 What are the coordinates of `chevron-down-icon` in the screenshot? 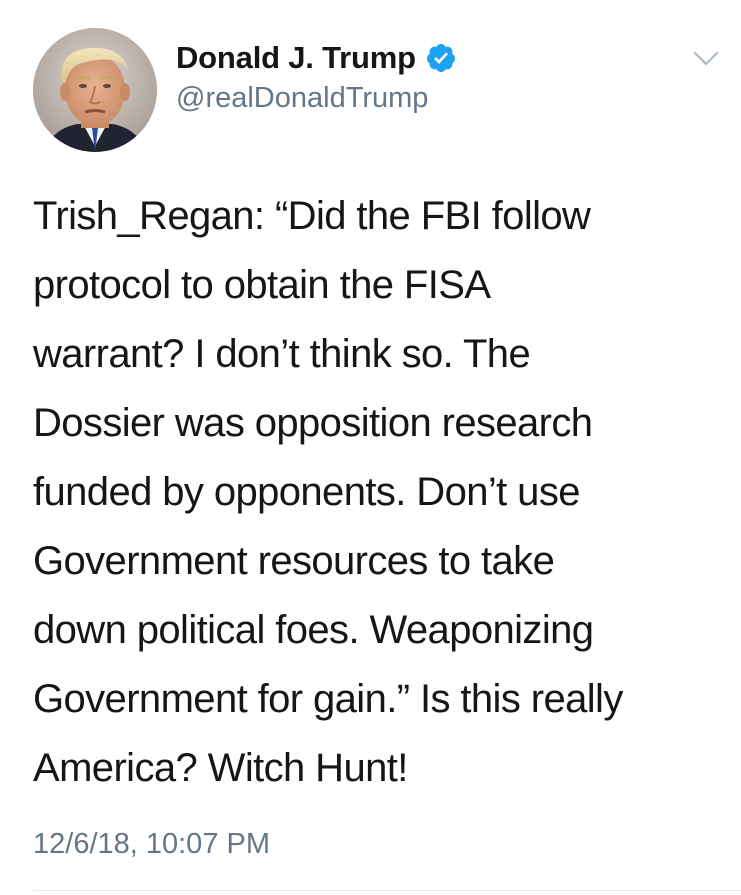 It's located at (706, 59).